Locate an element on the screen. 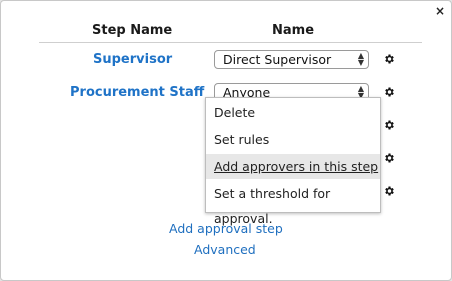 Image resolution: width=452 pixels, height=281 pixels. step-name-procurement-staff: Procurement Staff is located at coordinates (137, 92).